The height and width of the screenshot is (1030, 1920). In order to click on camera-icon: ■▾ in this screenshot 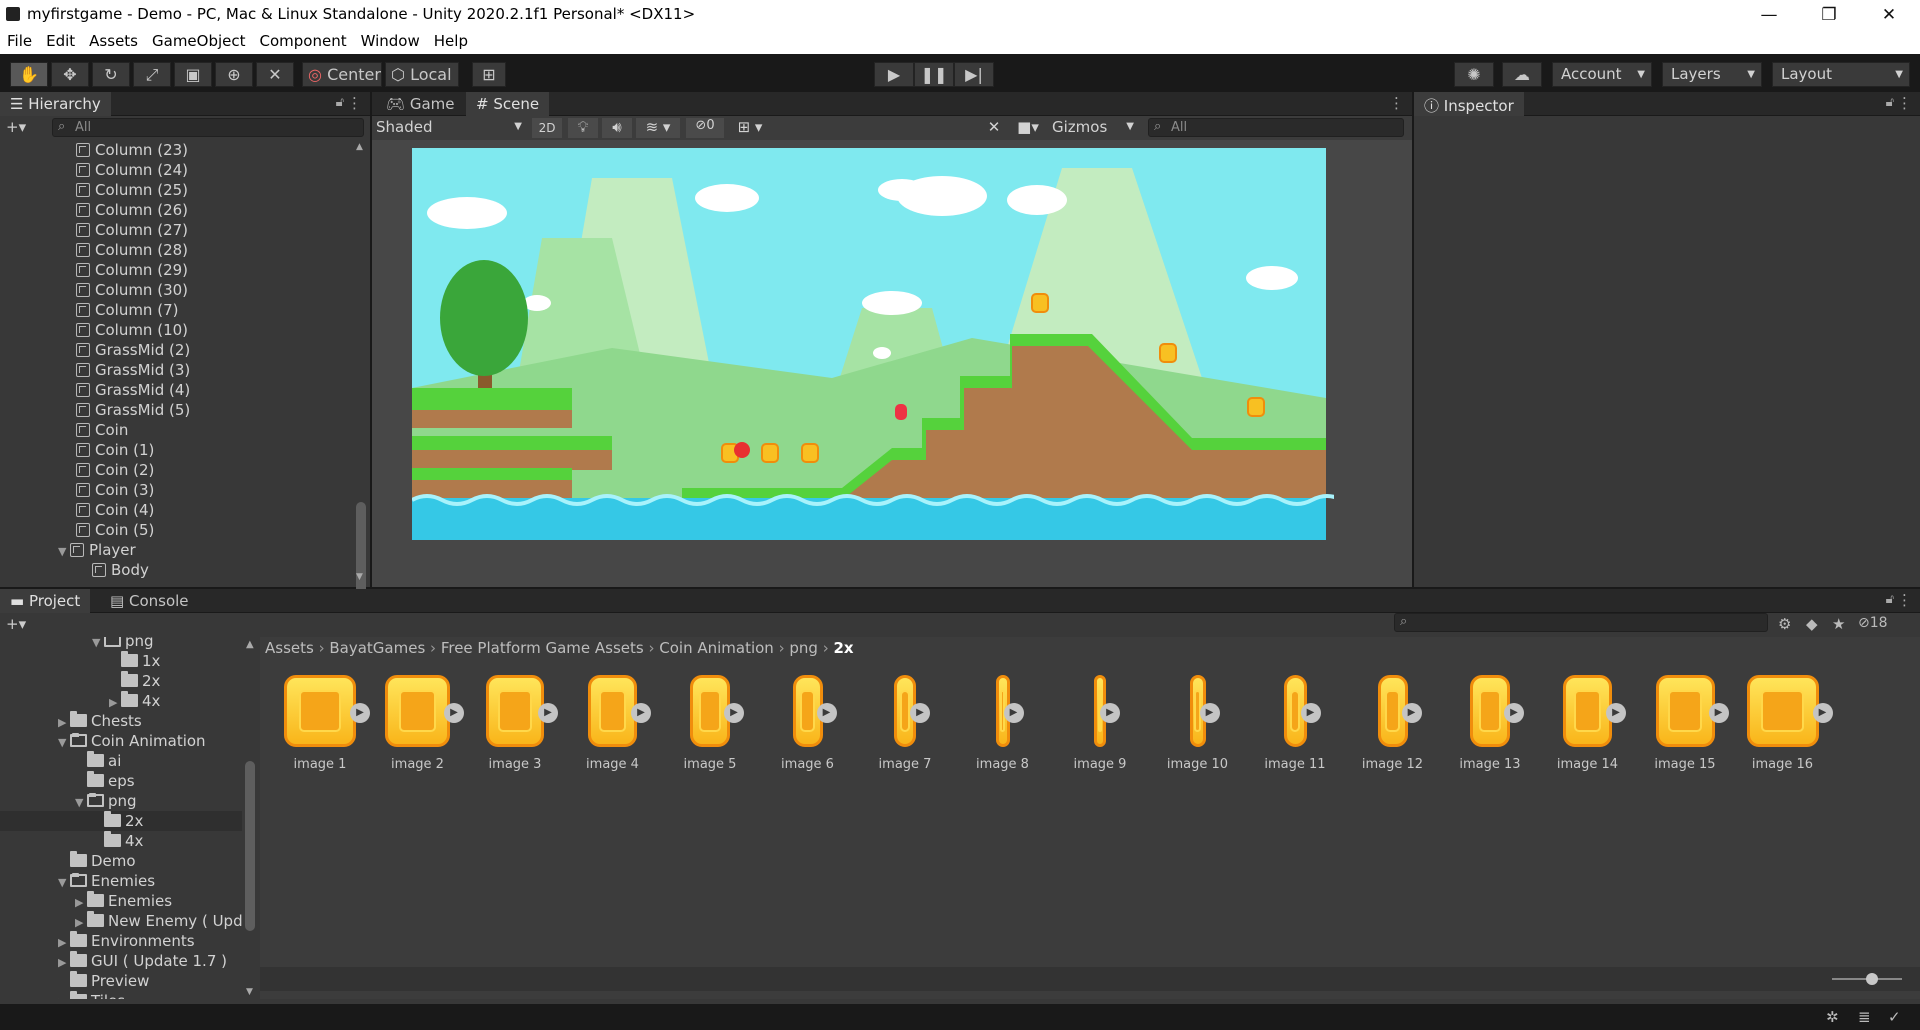, I will do `click(1028, 128)`.